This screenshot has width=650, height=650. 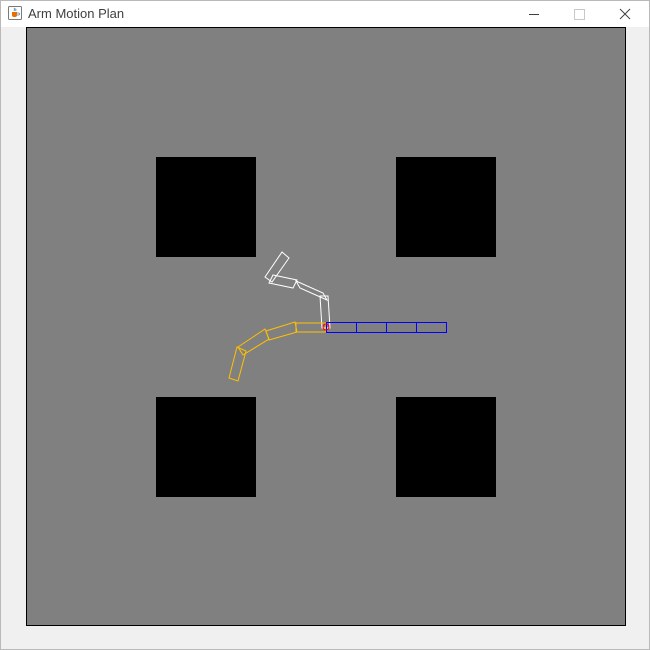 I want to click on obstacle-top-right, so click(x=446, y=207).